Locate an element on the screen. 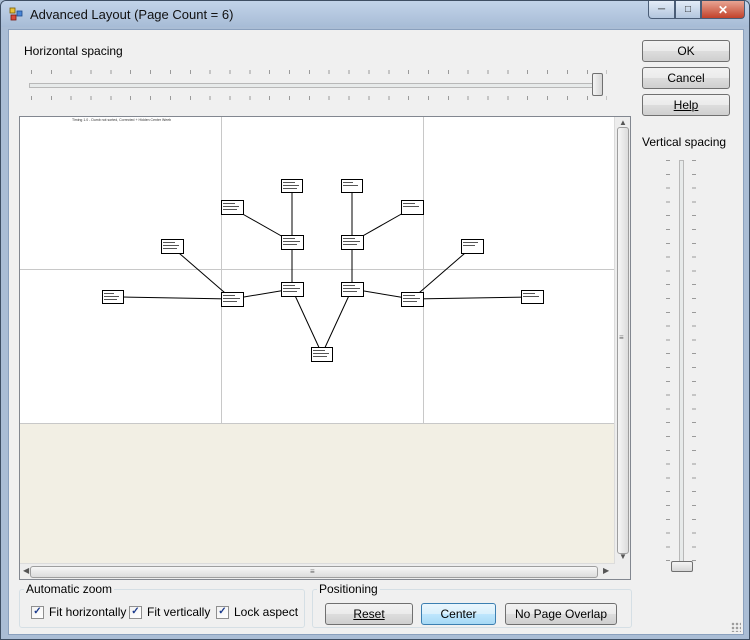 The image size is (750, 640). minimize-icon: ─ is located at coordinates (661, 9).